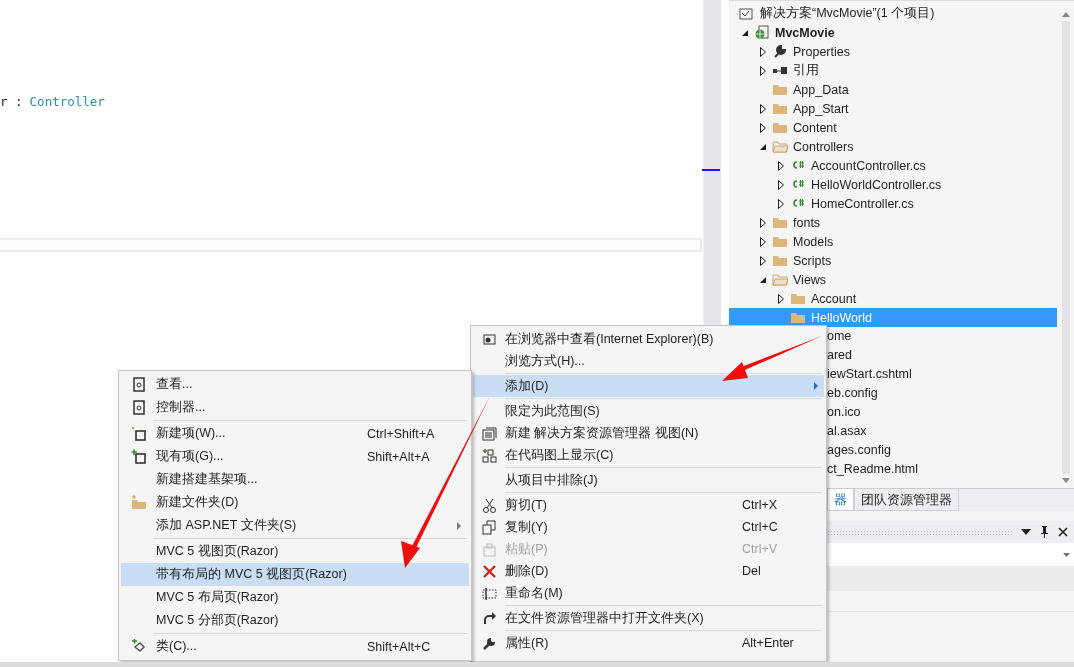  What do you see at coordinates (489, 505) in the screenshot?
I see `scissors-icon` at bounding box center [489, 505].